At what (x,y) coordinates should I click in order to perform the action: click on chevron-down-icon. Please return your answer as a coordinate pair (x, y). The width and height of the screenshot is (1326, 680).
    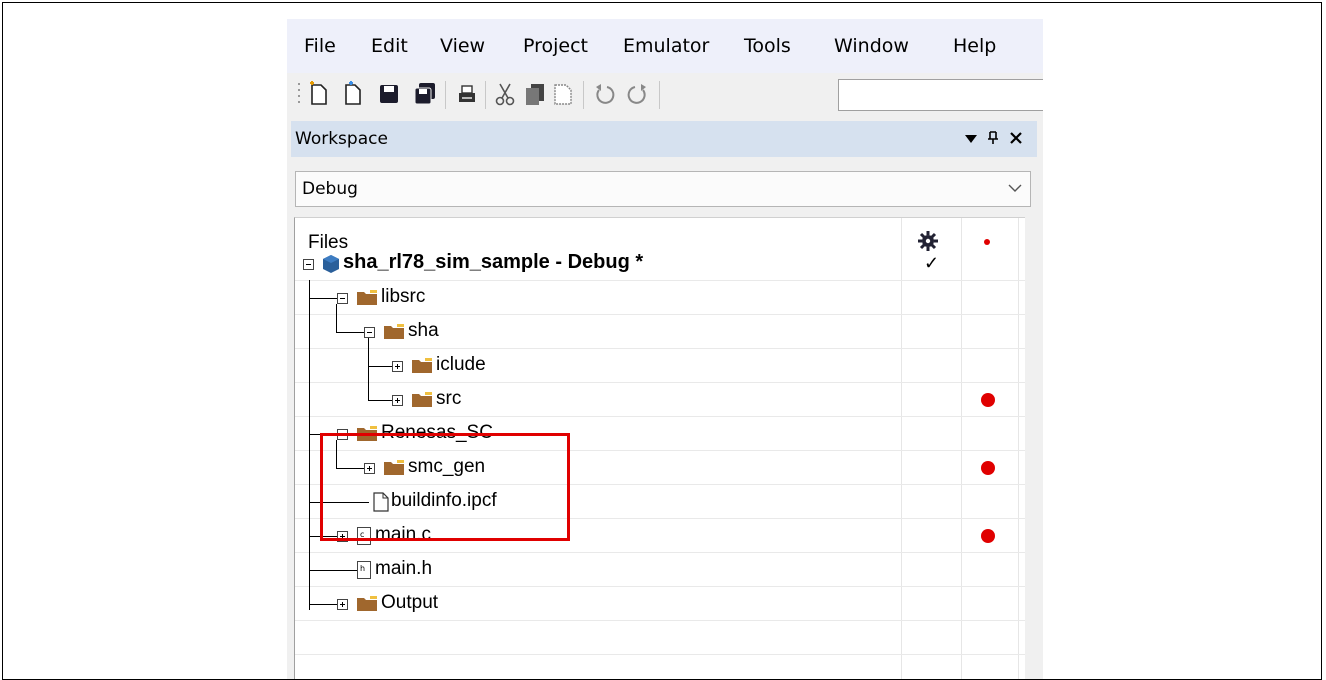
    Looking at the image, I should click on (1015, 188).